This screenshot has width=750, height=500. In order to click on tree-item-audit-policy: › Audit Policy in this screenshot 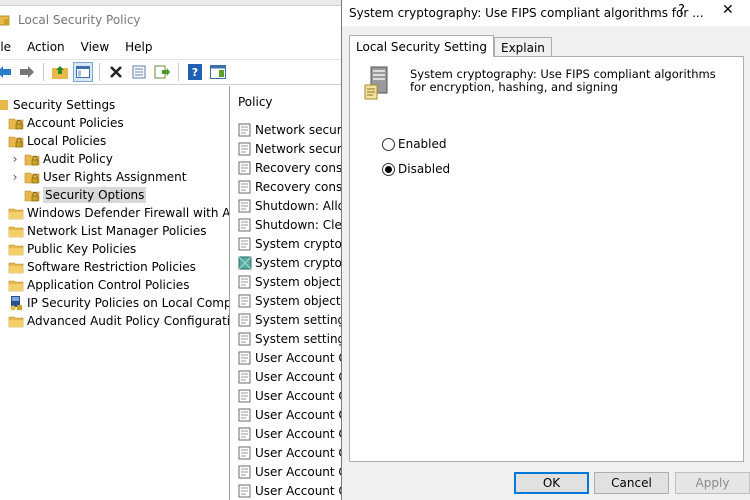, I will do `click(61, 159)`.